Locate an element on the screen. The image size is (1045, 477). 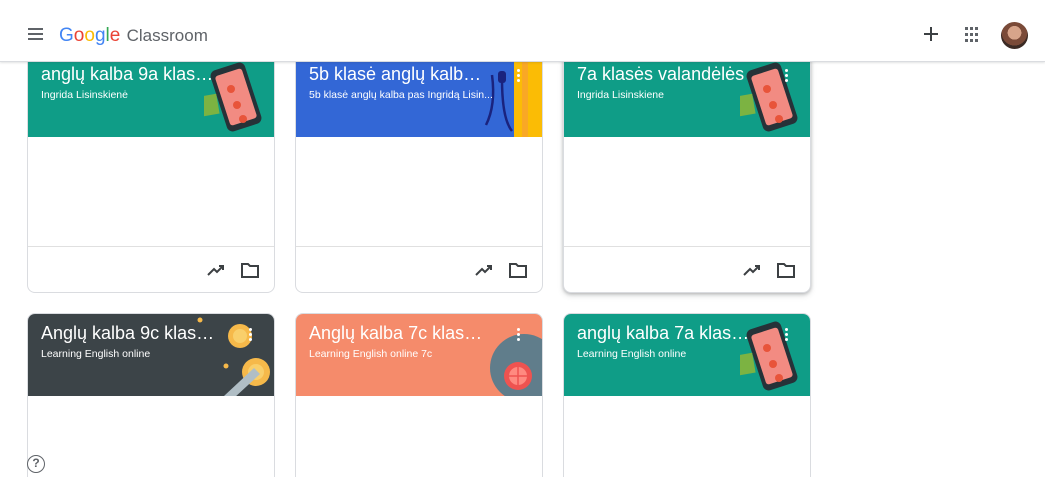
product-name: Classroom is located at coordinates (167, 35).